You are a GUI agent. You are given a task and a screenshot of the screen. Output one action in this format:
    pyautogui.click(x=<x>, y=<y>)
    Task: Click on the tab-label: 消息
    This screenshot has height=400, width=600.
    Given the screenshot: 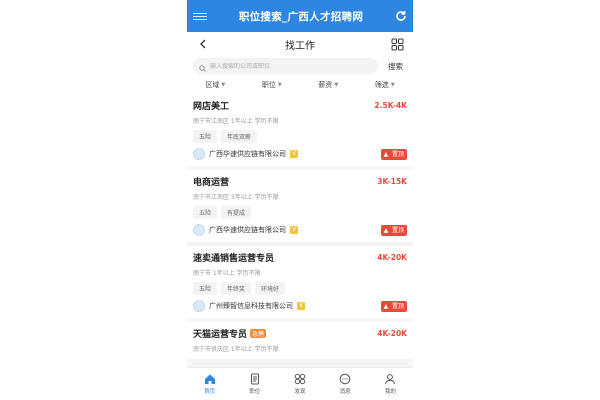 What is the action you would take?
    pyautogui.click(x=345, y=392)
    